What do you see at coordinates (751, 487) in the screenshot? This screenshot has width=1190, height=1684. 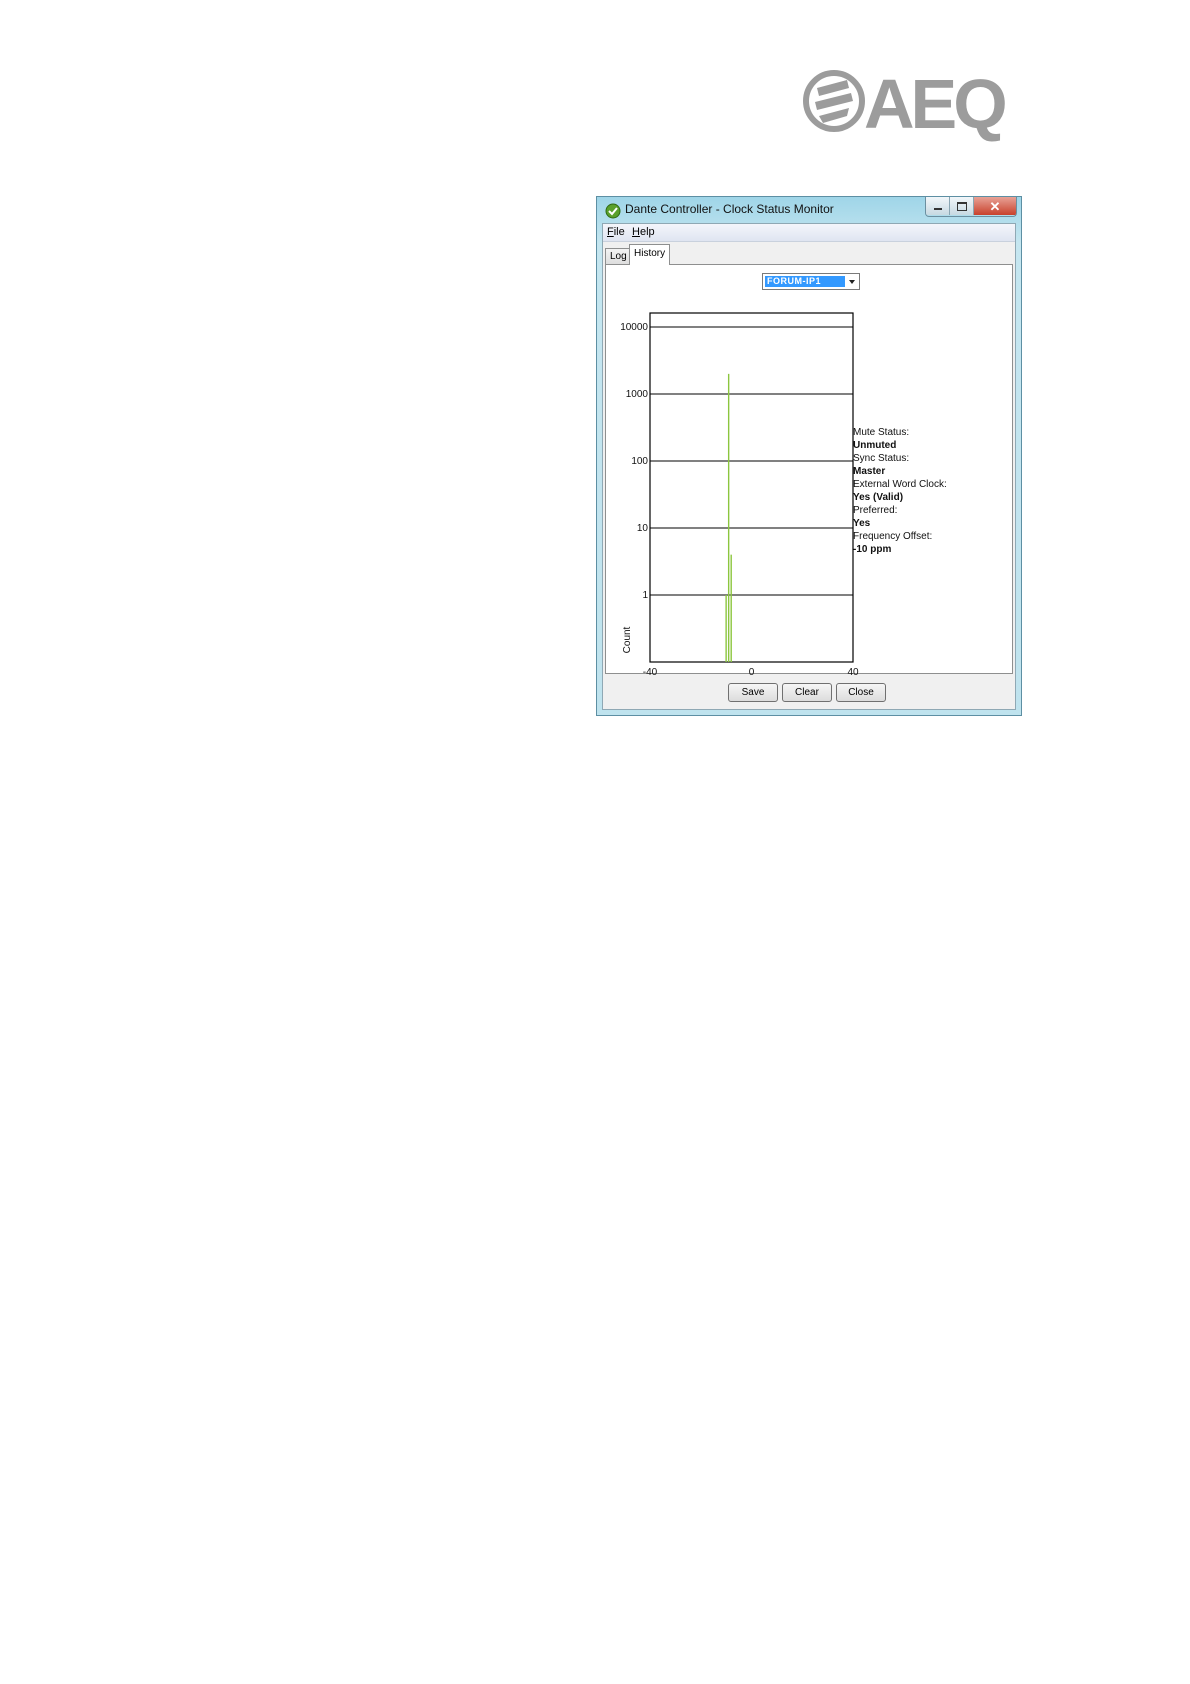 I see `plot-area` at bounding box center [751, 487].